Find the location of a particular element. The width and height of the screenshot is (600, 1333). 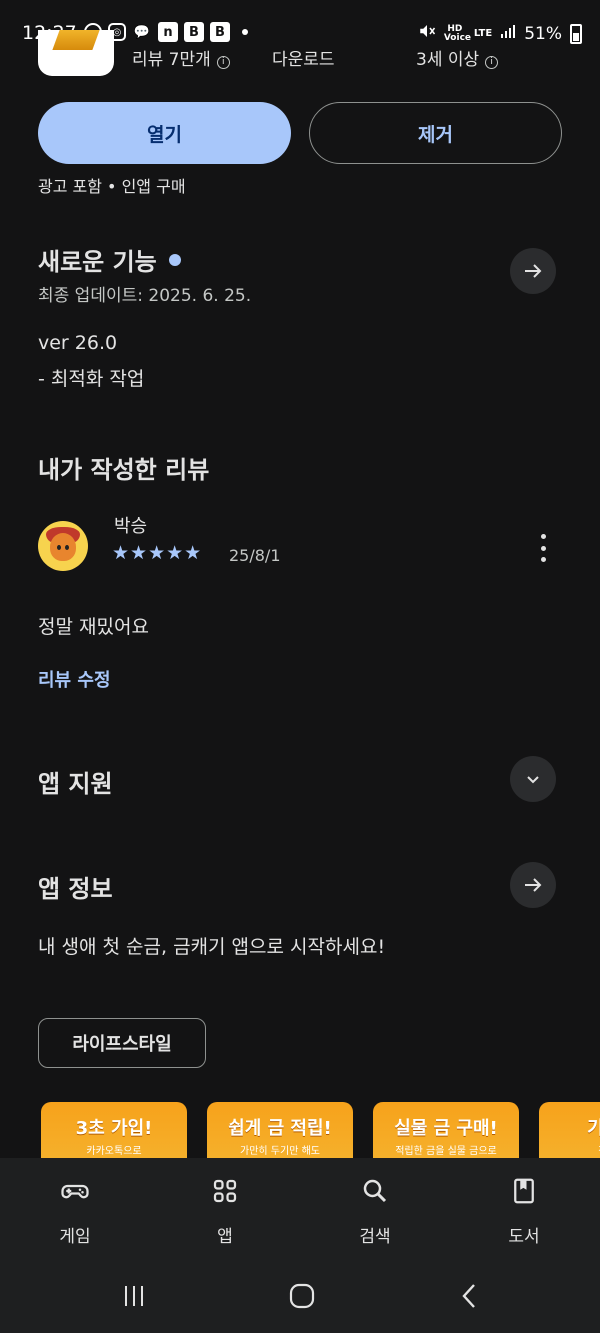

nav-label: 도서 is located at coordinates (524, 1237).